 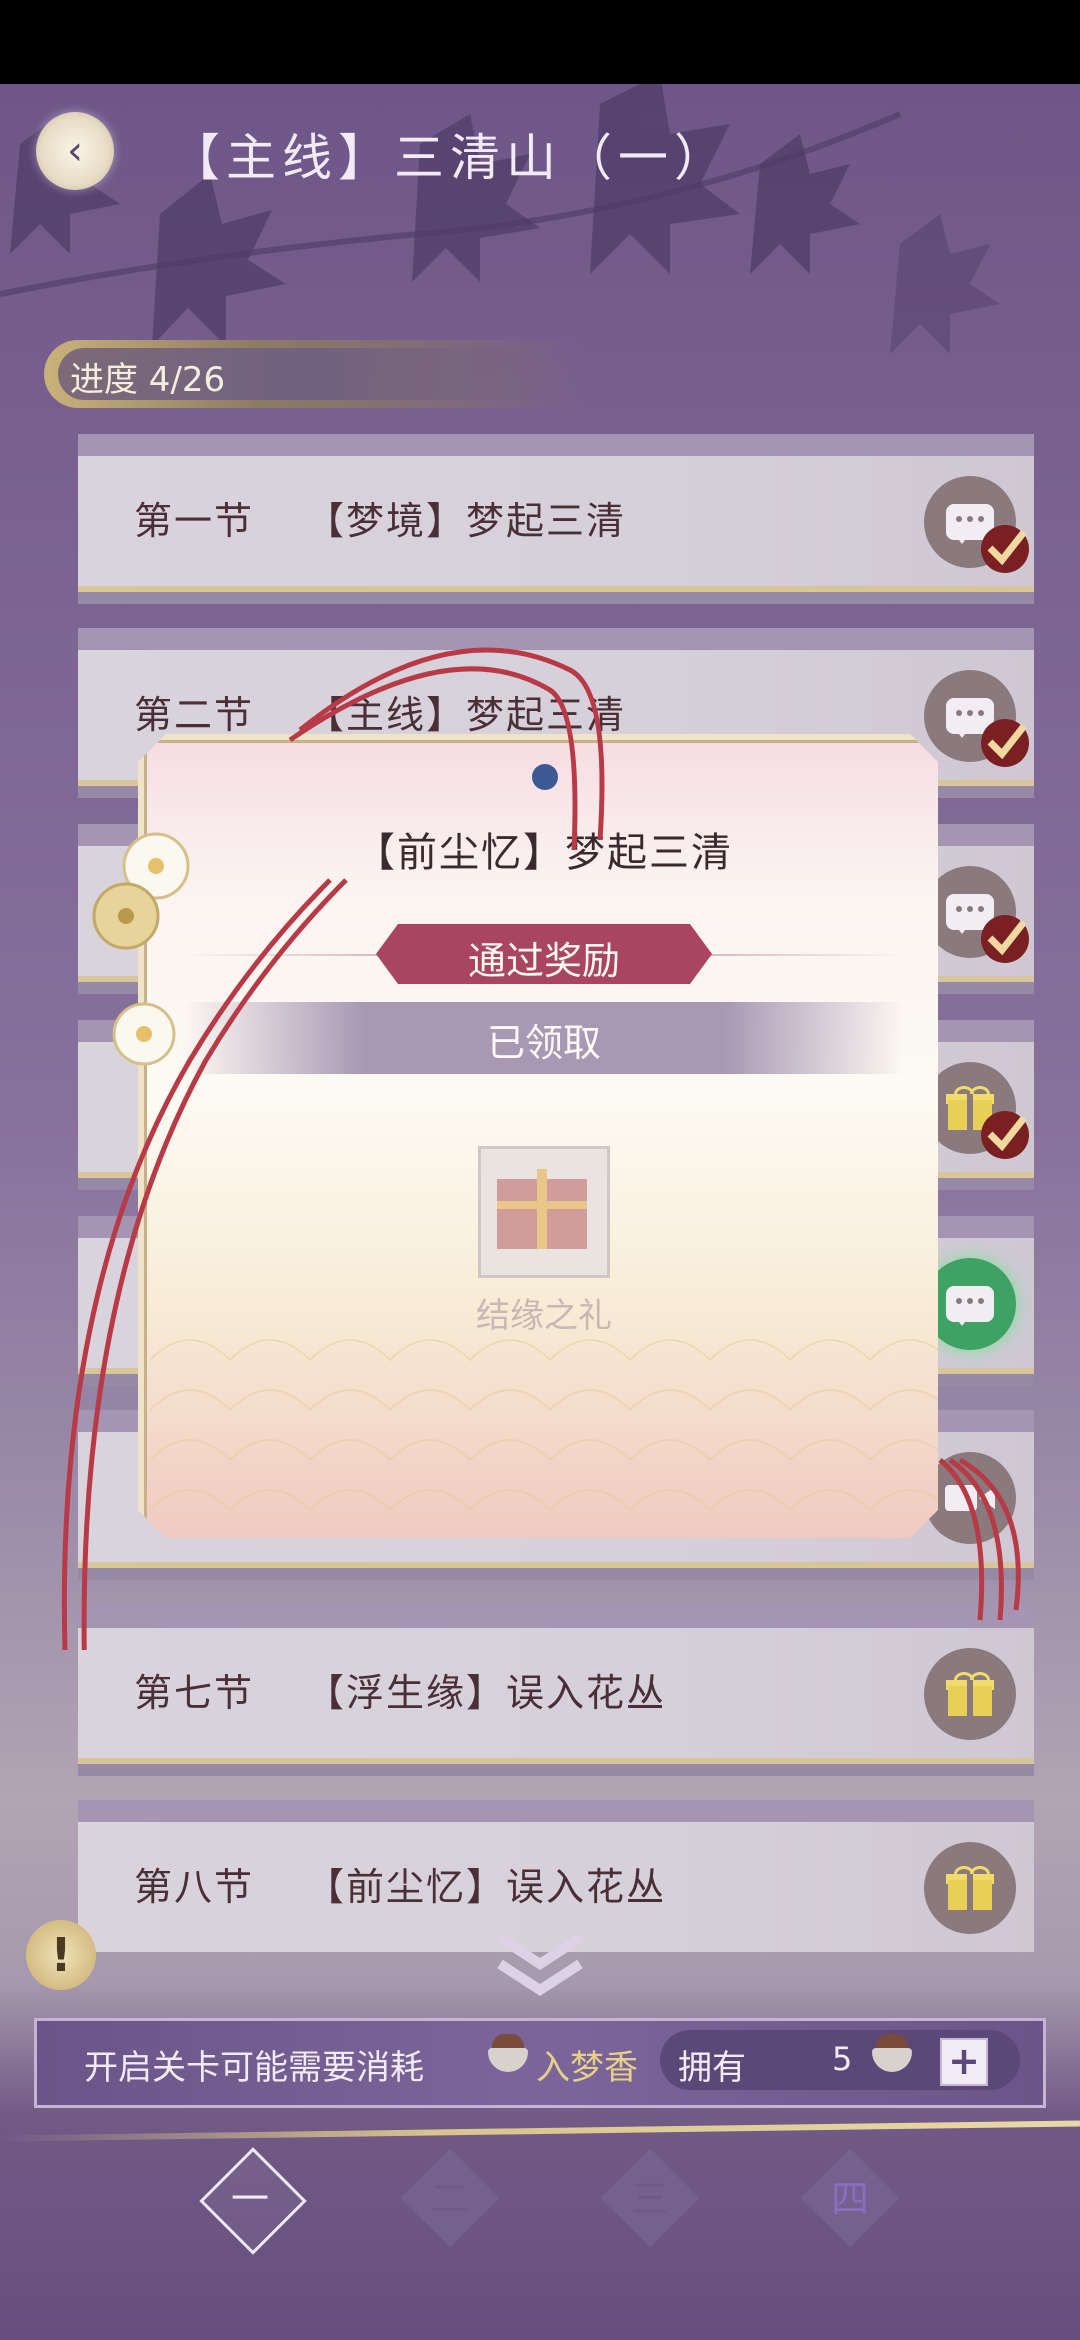 I want to click on section-title: 【浮生缘】误入花丛, so click(x=486, y=1693).